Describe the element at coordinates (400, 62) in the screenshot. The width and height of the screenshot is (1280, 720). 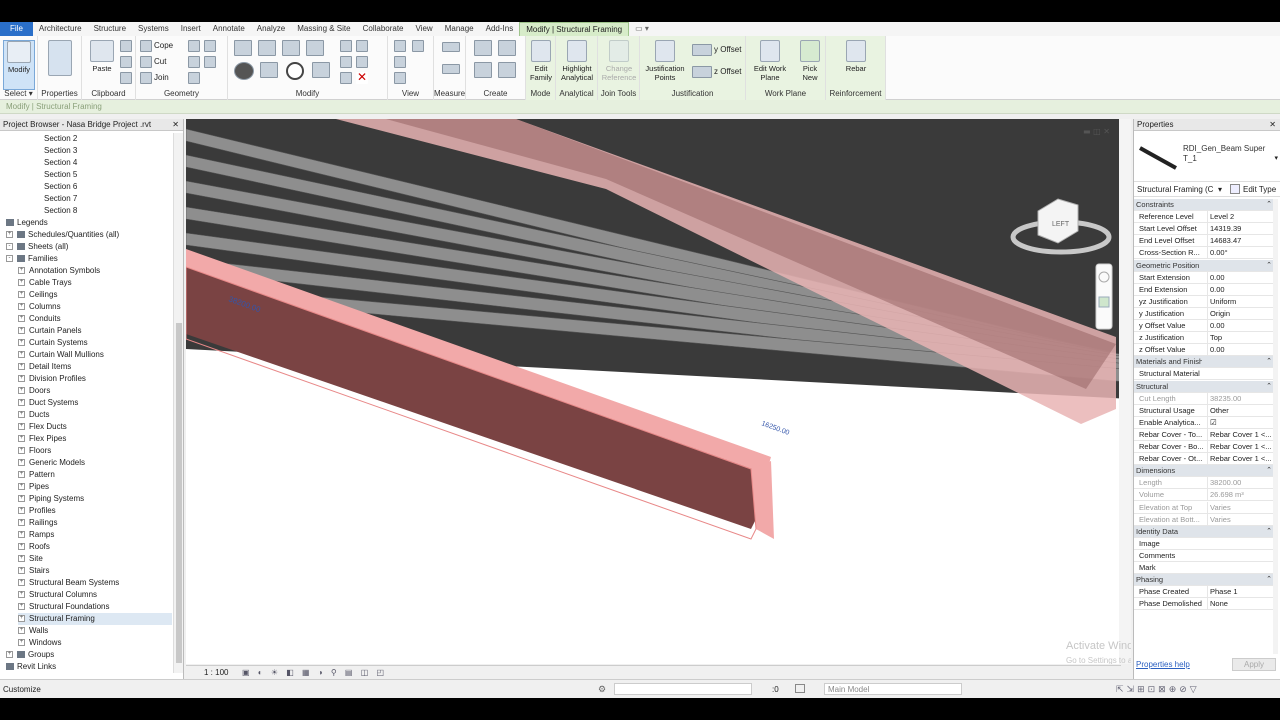
I see `linework-icon` at that location.